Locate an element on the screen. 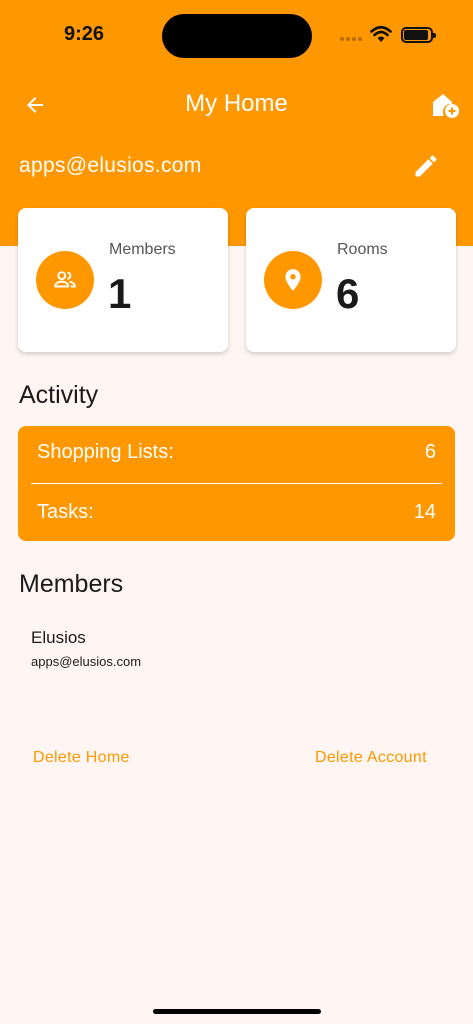 The image size is (473, 1024). activity-row-label: Shopping Lists: is located at coordinates (105, 452).